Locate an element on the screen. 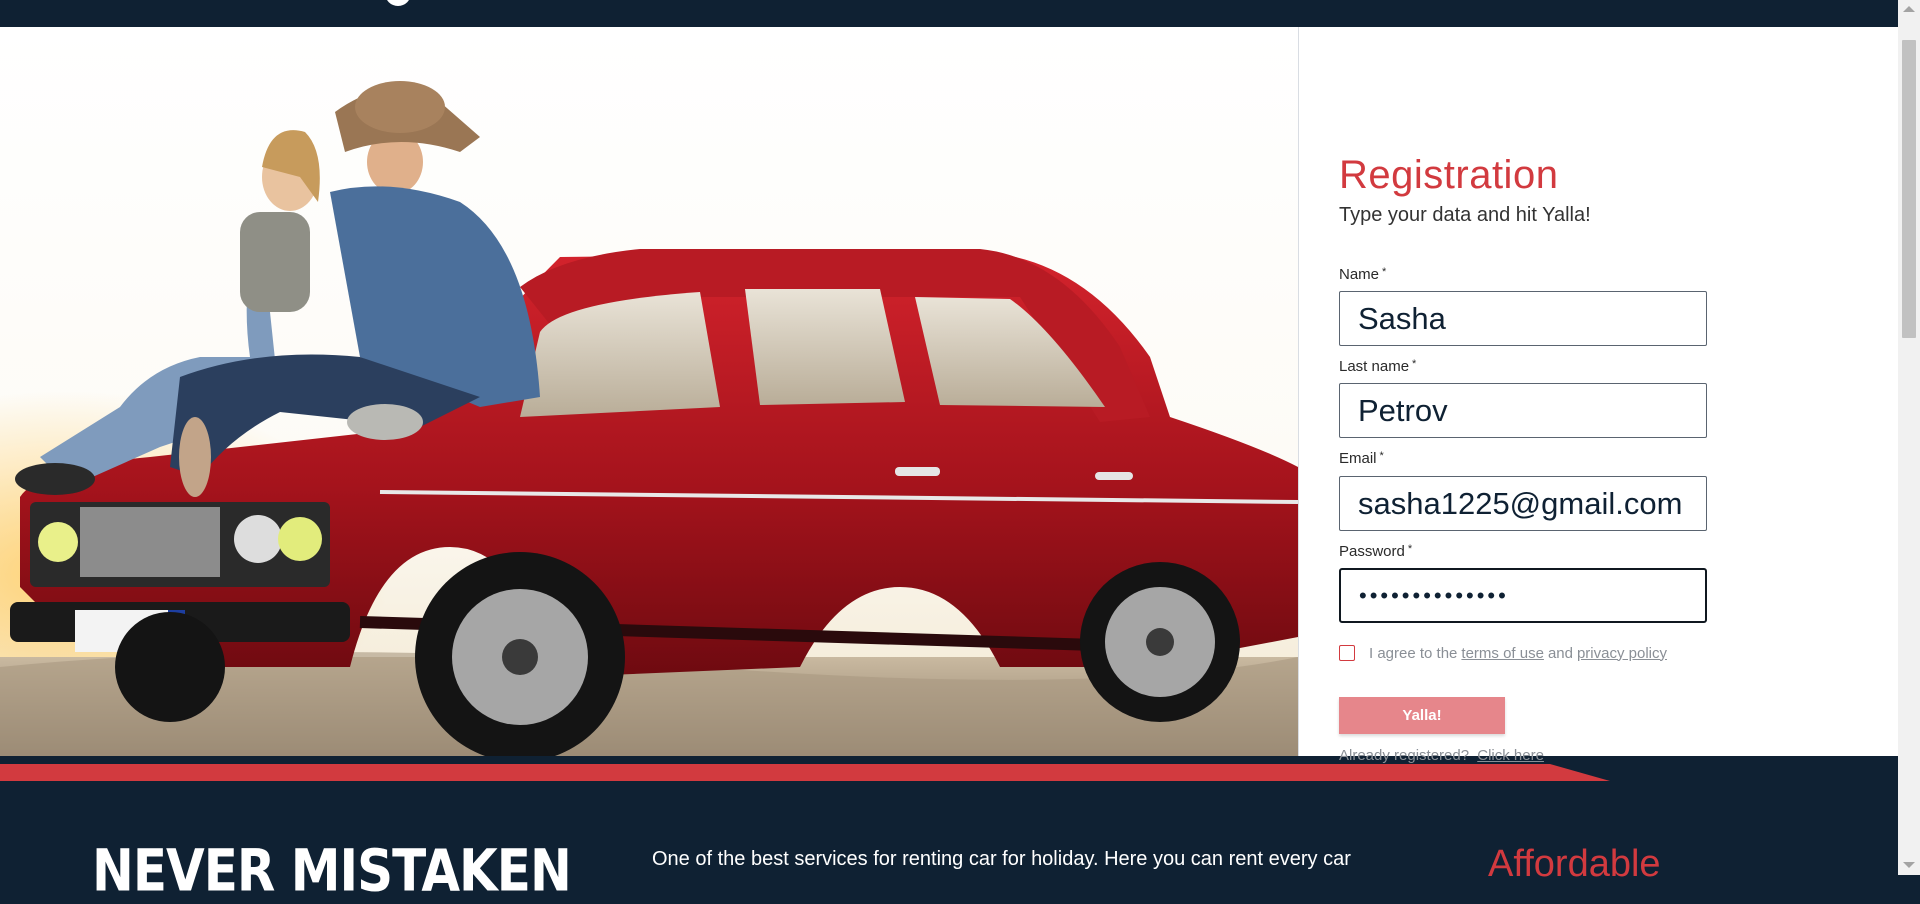  terms-checkbox is located at coordinates (1347, 653).